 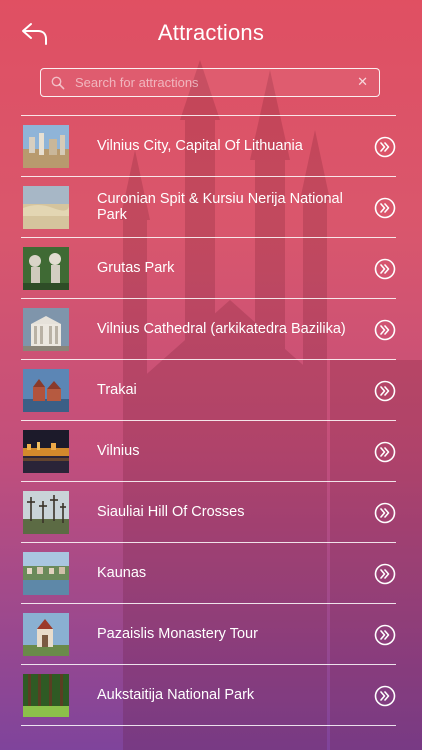 What do you see at coordinates (58, 83) in the screenshot?
I see `search-icon` at bounding box center [58, 83].